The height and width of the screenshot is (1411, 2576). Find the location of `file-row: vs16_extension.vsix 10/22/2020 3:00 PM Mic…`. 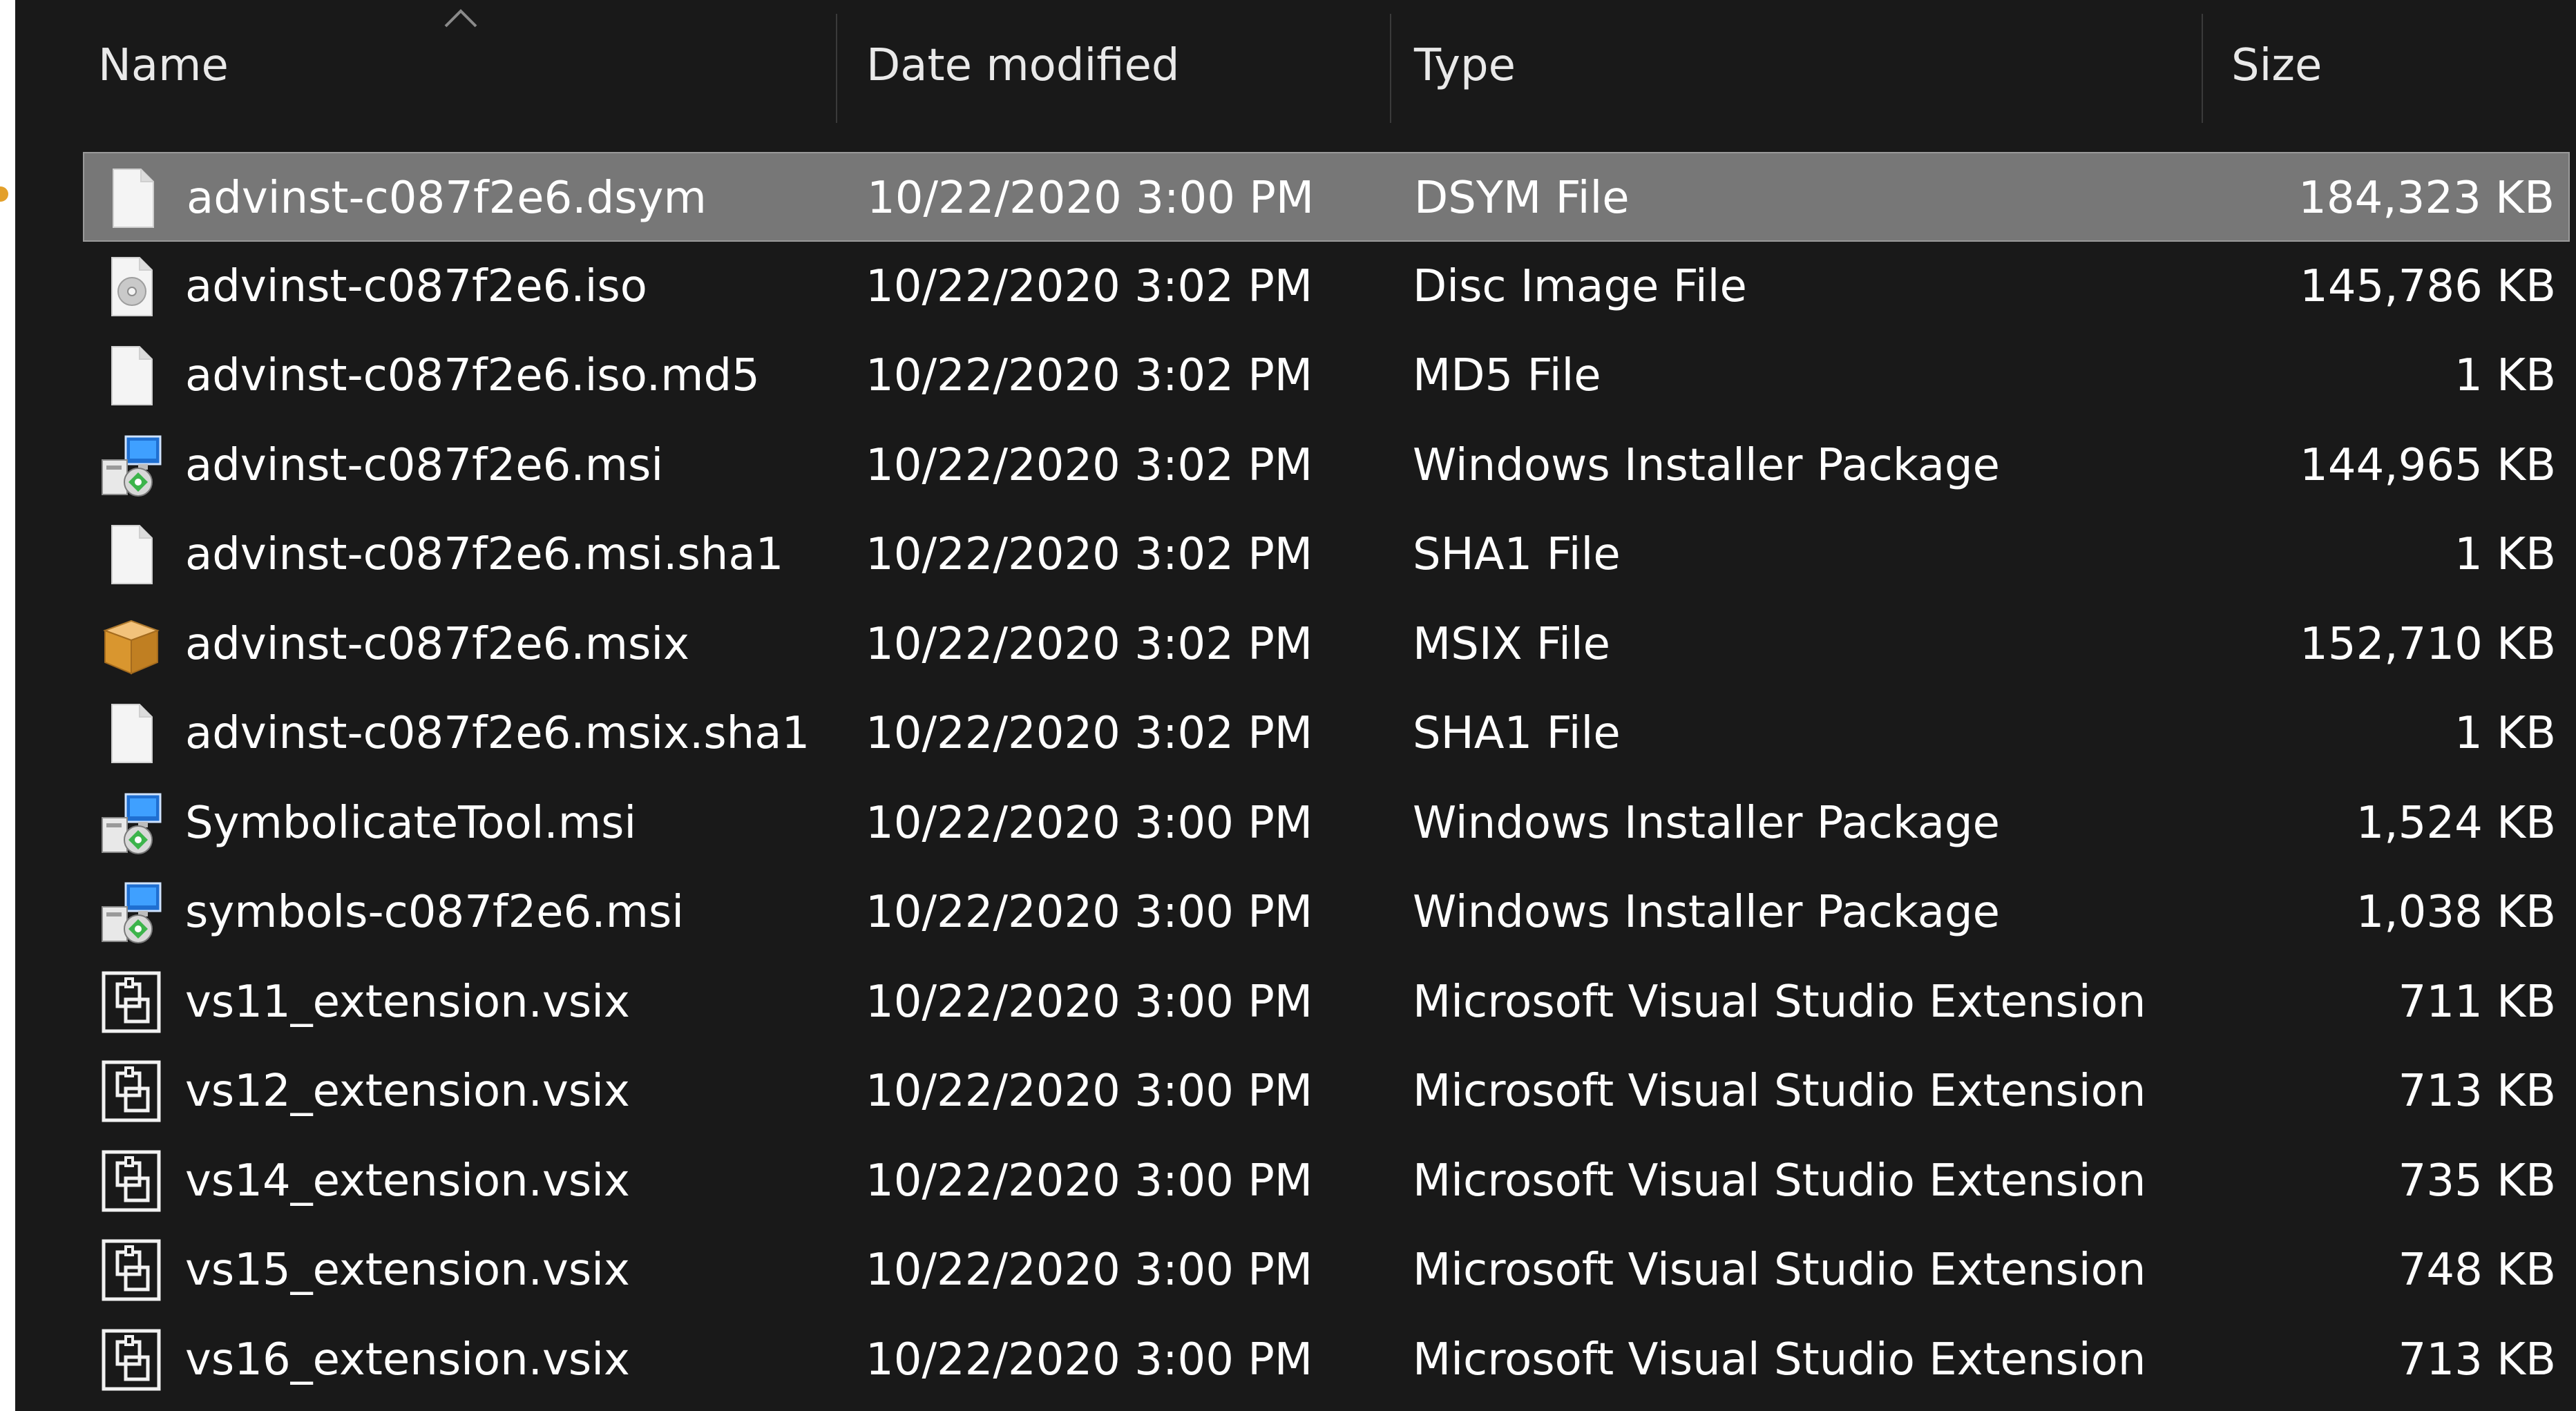

file-row: vs16_extension.vsix 10/22/2020 3:00 PM Mic… is located at coordinates (1326, 1360).